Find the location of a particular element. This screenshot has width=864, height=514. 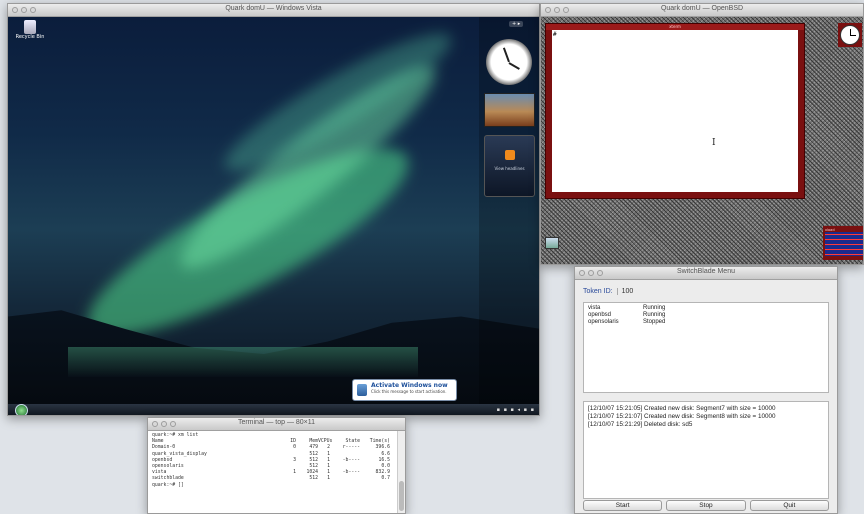

token-label: Token ID: is located at coordinates (598, 291).